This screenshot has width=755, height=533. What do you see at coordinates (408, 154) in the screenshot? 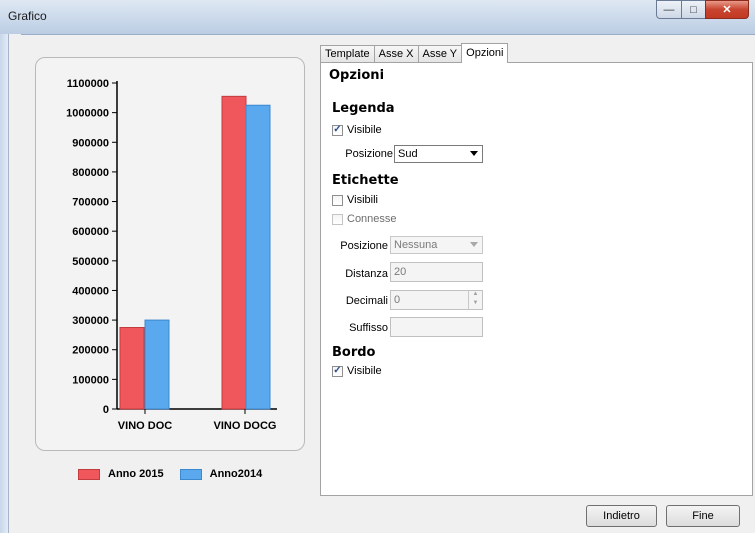
I see `legenda-posizione-value: Sud` at bounding box center [408, 154].